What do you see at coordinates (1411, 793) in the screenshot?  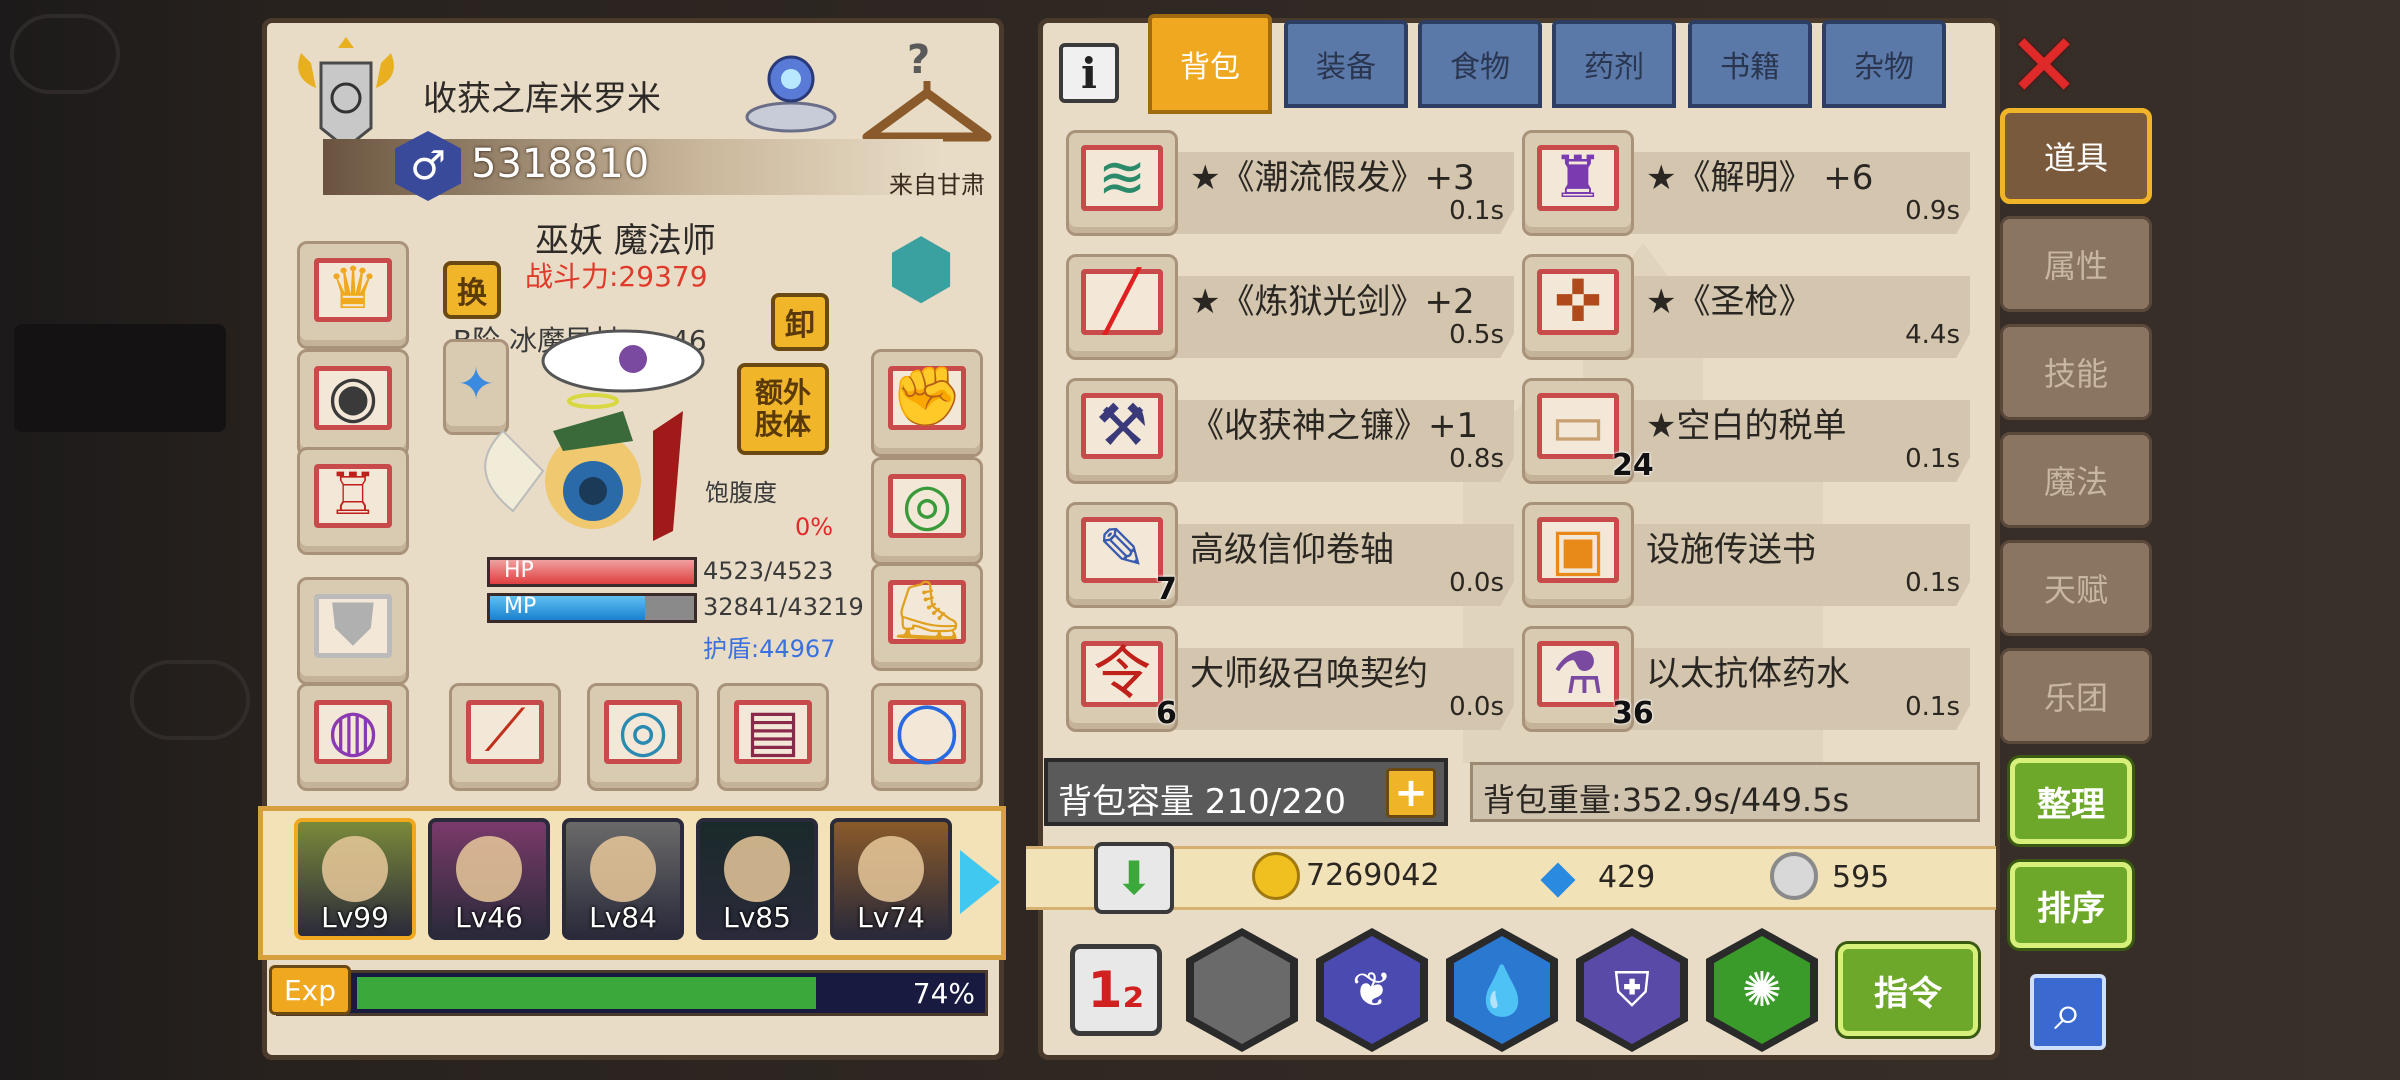 I see `expand-bag-button: +` at bounding box center [1411, 793].